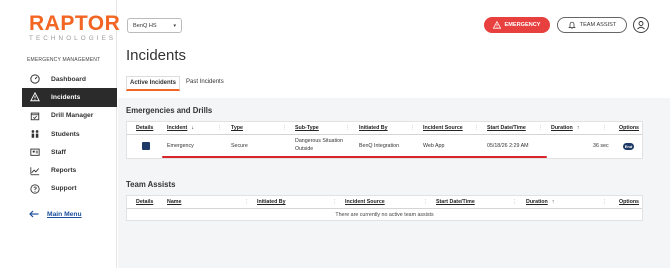  Describe the element at coordinates (601, 146) in the screenshot. I see `cell-duration: 36 sec` at that location.